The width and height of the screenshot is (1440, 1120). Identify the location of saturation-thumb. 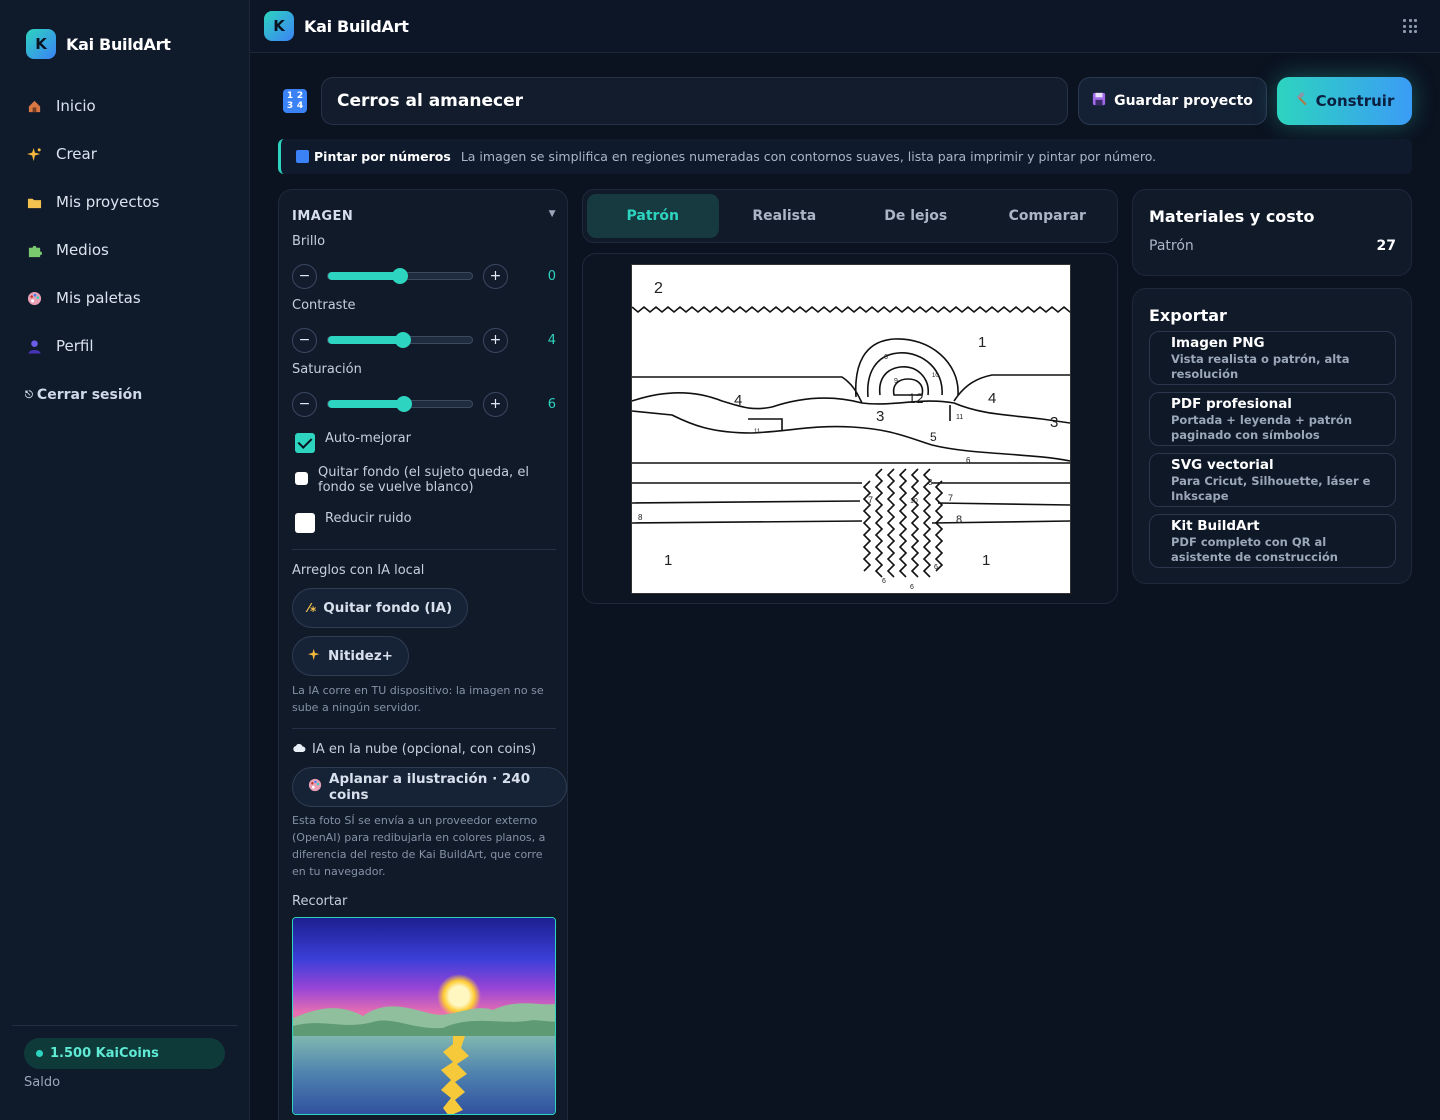
(404, 404).